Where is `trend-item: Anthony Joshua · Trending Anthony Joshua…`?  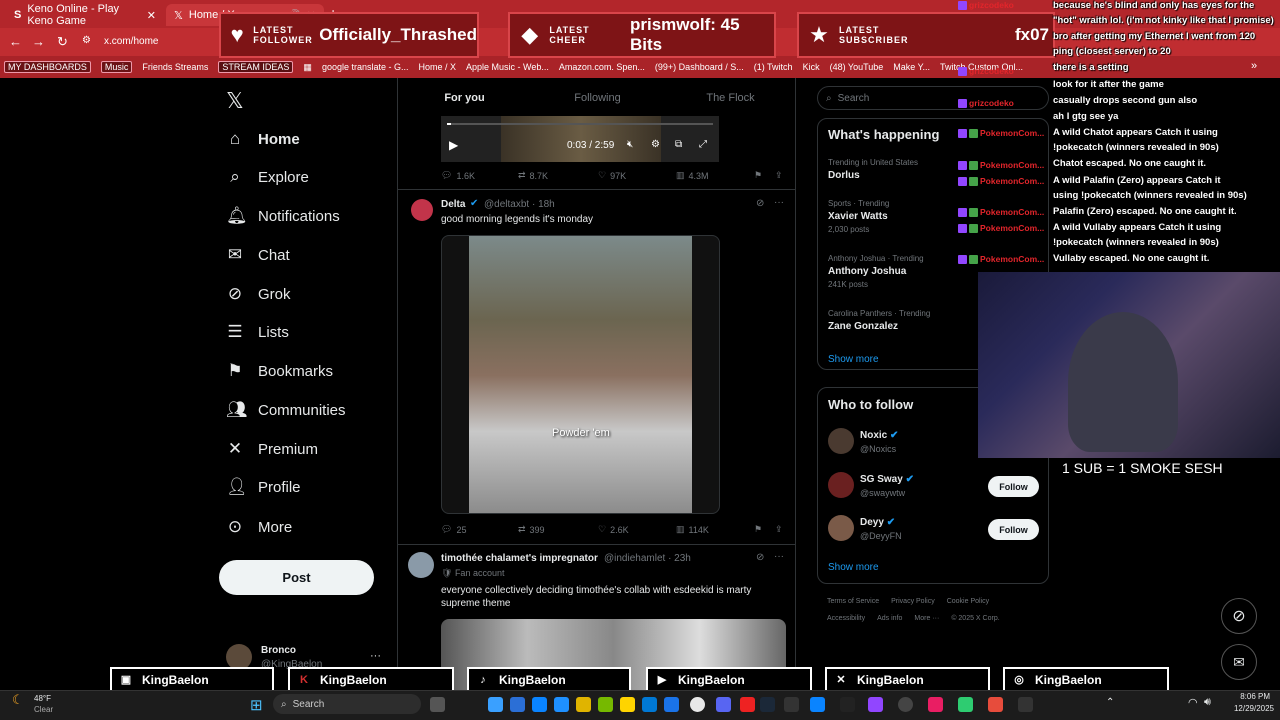
trend-item: Anthony Joshua · Trending Anthony Joshua… is located at coordinates (876, 271).